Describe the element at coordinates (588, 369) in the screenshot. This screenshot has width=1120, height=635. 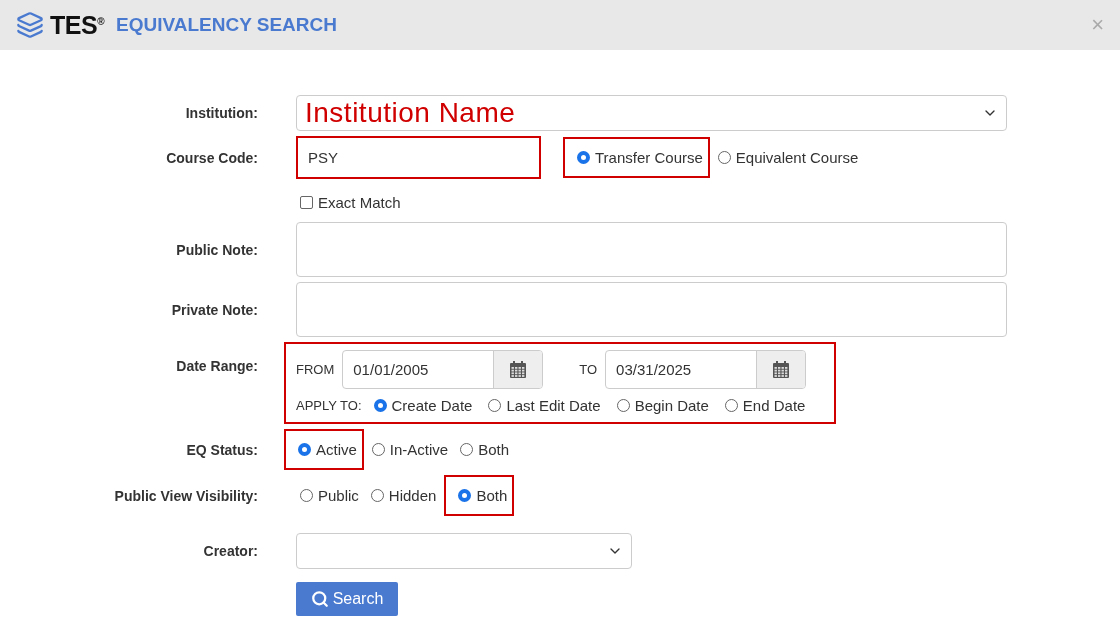
I see `to-label: TO` at that location.